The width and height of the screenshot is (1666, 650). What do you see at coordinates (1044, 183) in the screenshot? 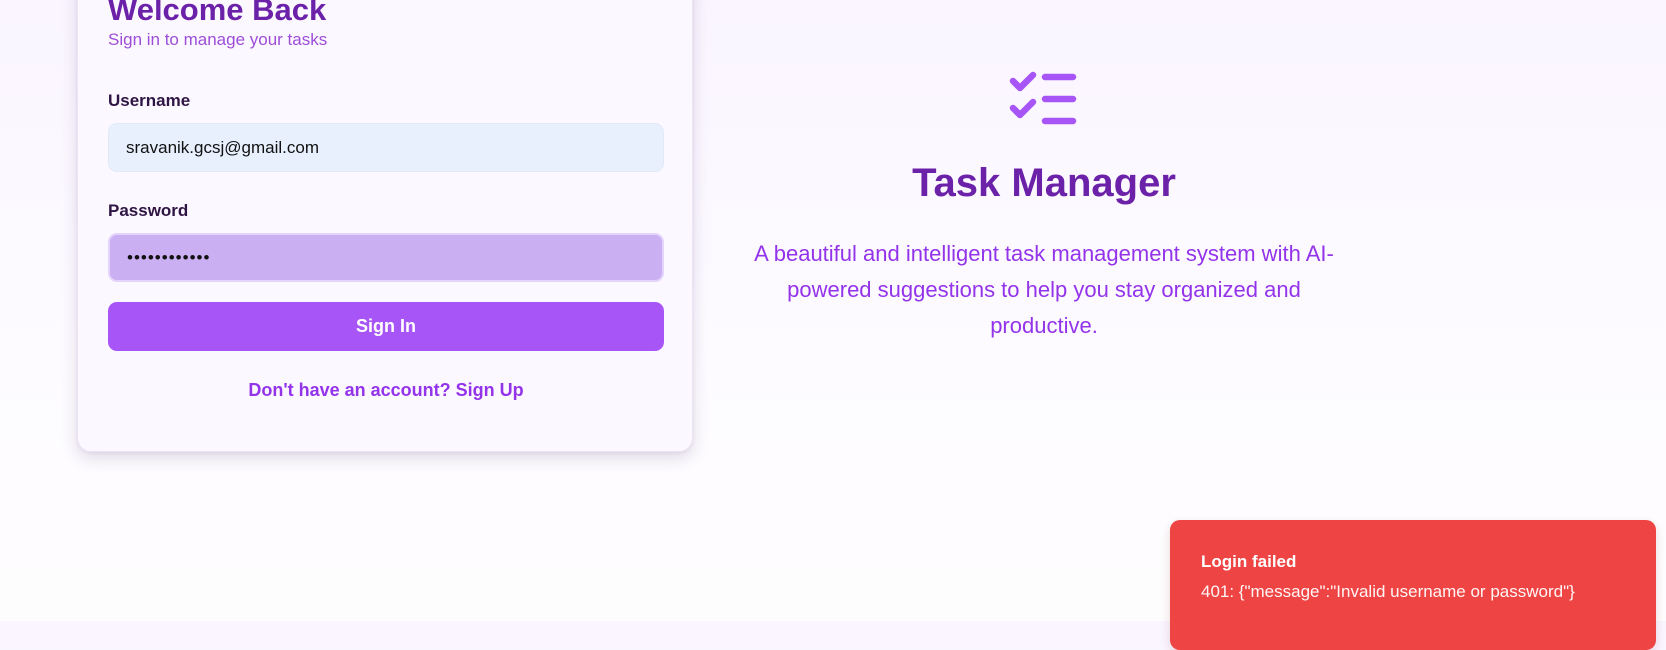
I see `app-title: Task Manager` at bounding box center [1044, 183].